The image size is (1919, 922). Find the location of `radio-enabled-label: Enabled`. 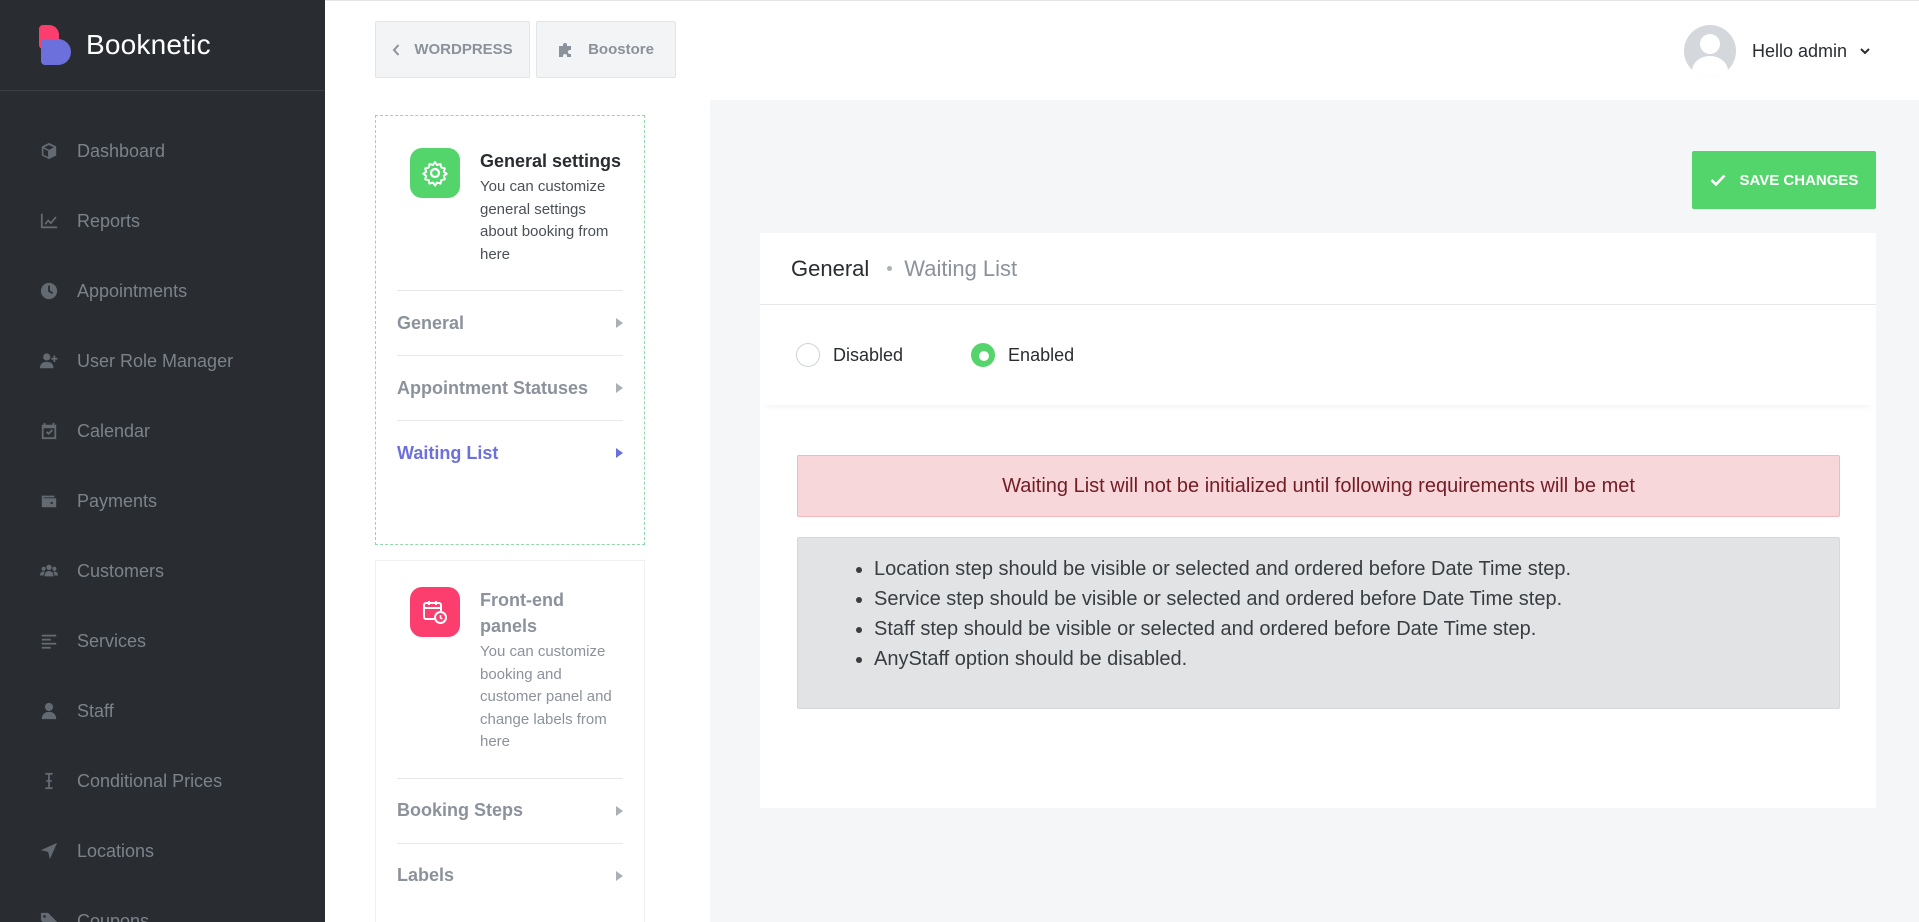

radio-enabled-label: Enabled is located at coordinates (1041, 354).